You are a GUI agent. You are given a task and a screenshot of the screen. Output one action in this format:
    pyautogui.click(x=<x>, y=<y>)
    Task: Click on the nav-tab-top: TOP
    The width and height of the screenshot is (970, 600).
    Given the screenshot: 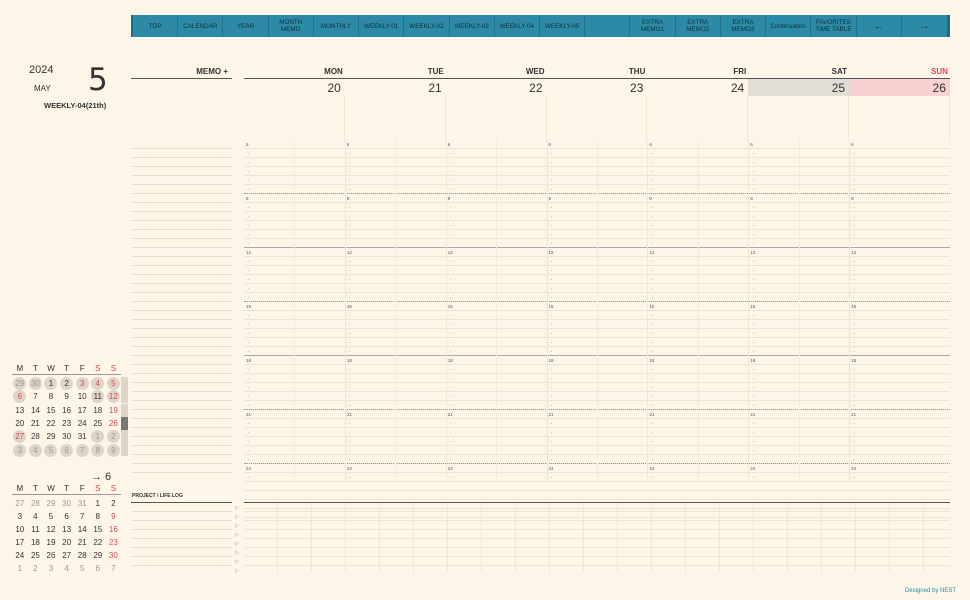 What is the action you would take?
    pyautogui.click(x=156, y=26)
    